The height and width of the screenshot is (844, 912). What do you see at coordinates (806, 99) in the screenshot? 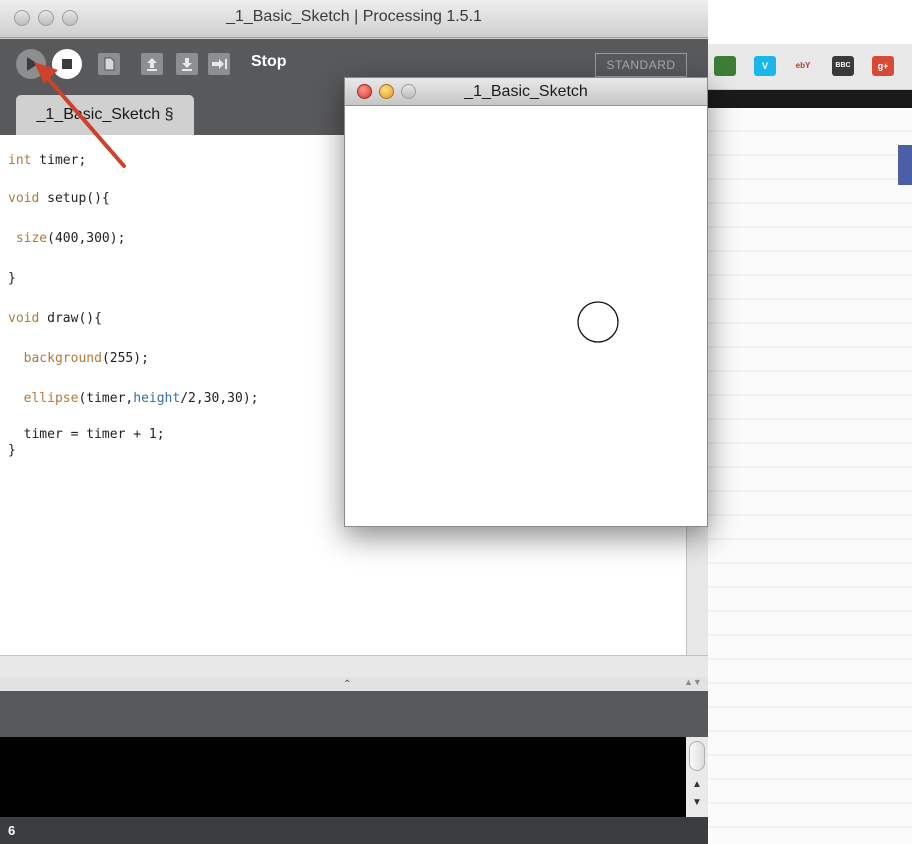
I see `browser-nav-bar` at bounding box center [806, 99].